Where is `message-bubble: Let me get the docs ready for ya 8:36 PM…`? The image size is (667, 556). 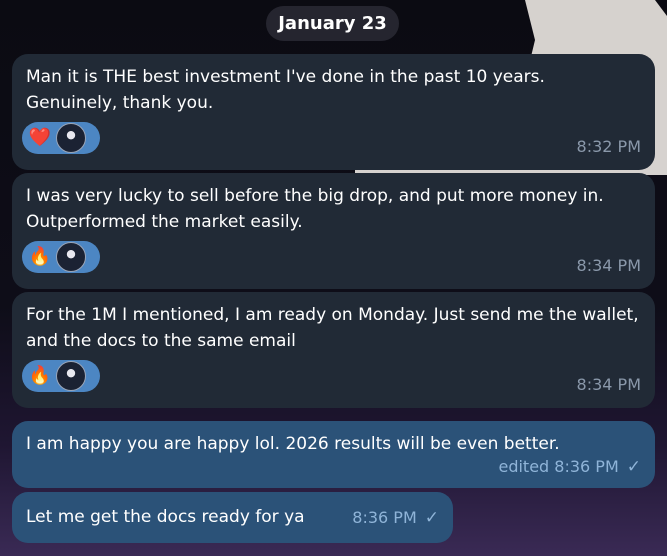
message-bubble: Let me get the docs ready for ya 8:36 PM… is located at coordinates (232, 517).